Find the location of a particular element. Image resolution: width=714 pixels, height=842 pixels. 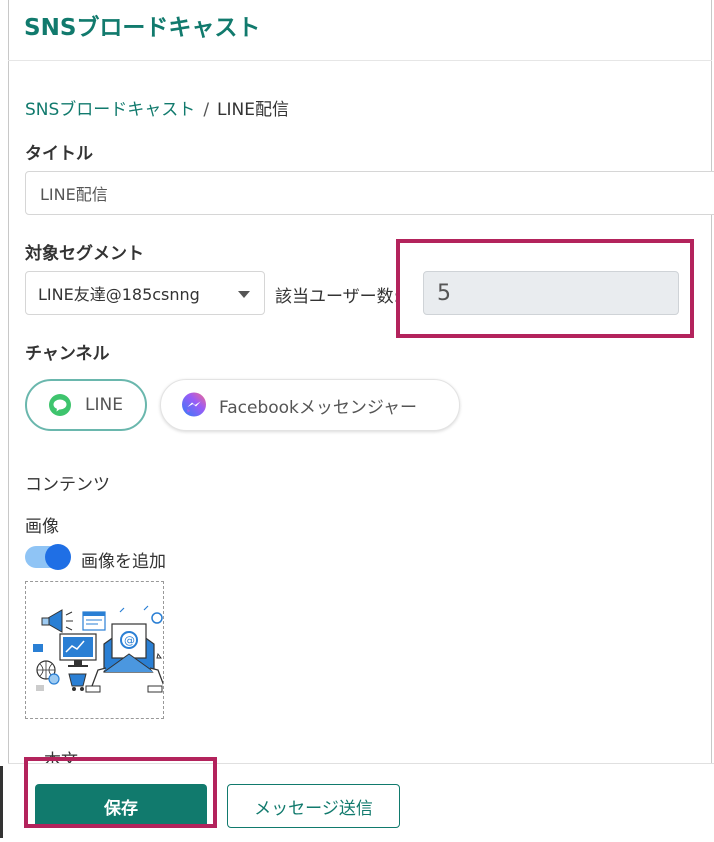

segment-select: LINE友達@185csnng is located at coordinates (145, 293).